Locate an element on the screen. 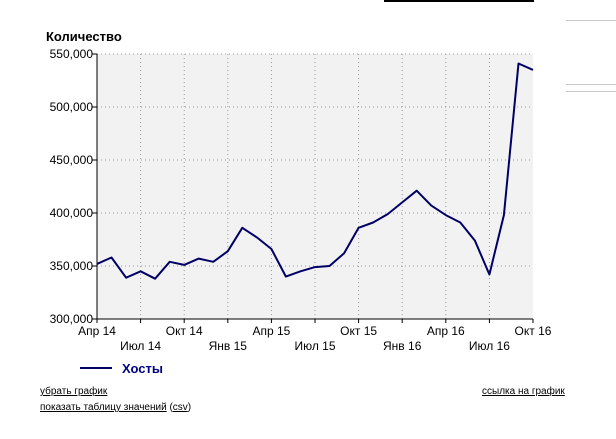  legend-line-swatch is located at coordinates (96, 368).